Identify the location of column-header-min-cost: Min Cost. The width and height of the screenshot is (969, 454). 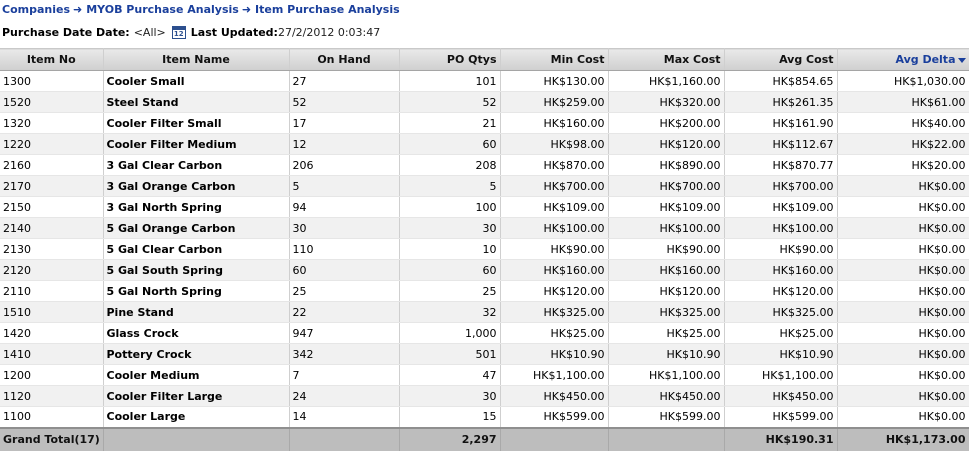
(554, 59).